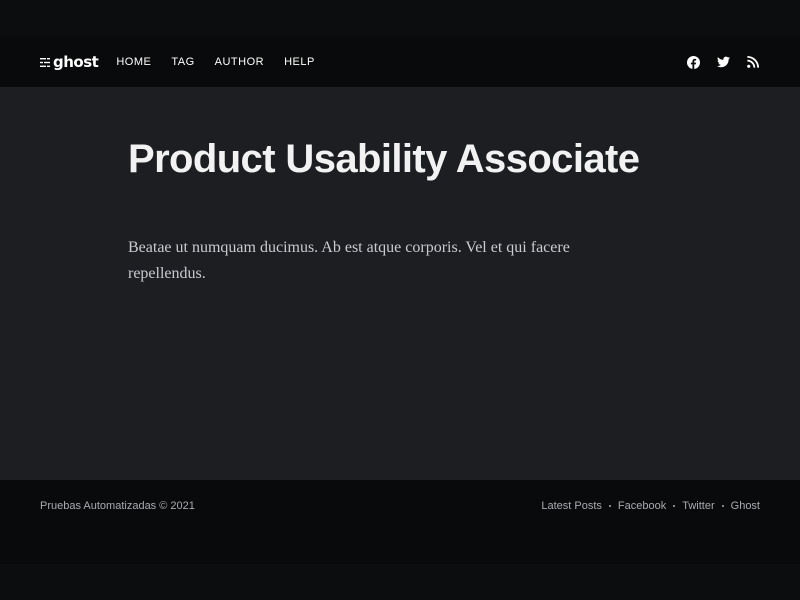 The image size is (800, 600). I want to click on nav-item-help: HELP, so click(299, 62).